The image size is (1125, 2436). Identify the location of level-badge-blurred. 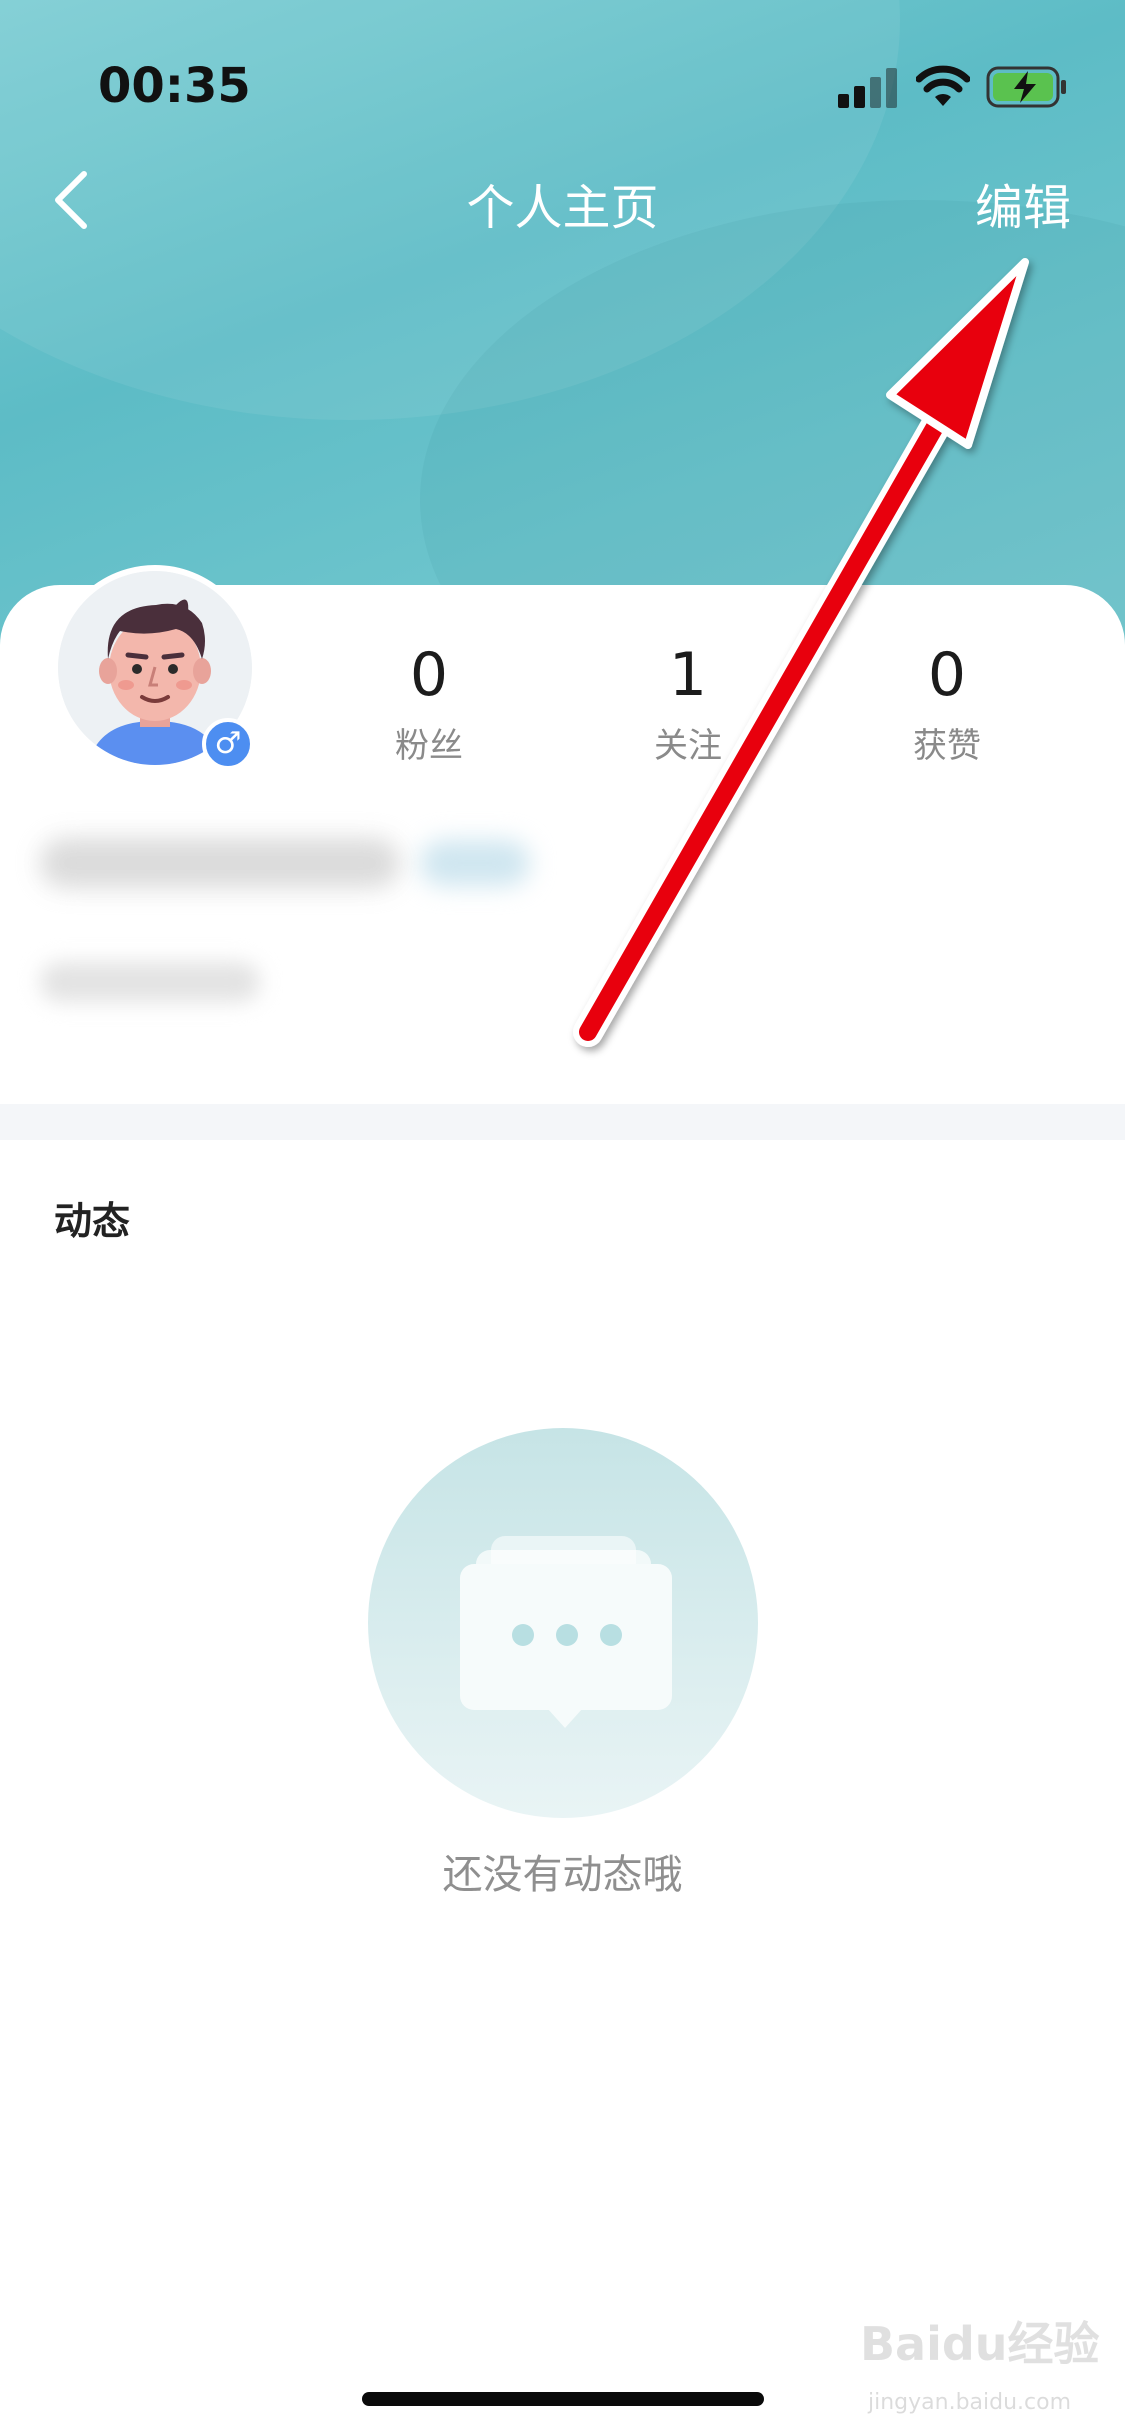
(475, 863).